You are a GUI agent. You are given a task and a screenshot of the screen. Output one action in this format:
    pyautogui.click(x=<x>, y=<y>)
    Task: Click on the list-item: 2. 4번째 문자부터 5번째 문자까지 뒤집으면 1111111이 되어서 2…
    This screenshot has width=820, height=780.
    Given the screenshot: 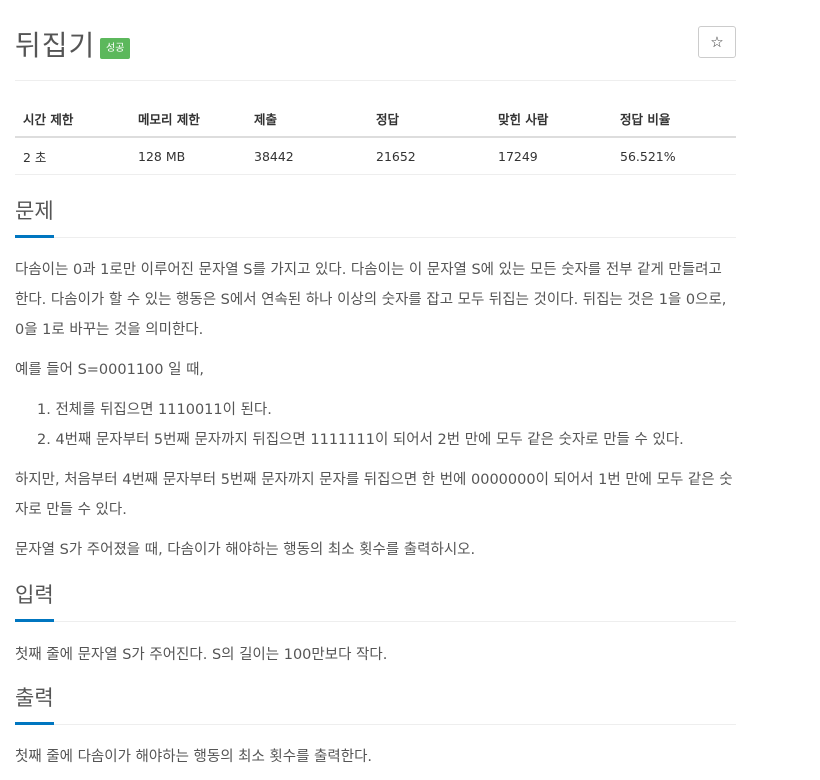 What is the action you would take?
    pyautogui.click(x=360, y=440)
    